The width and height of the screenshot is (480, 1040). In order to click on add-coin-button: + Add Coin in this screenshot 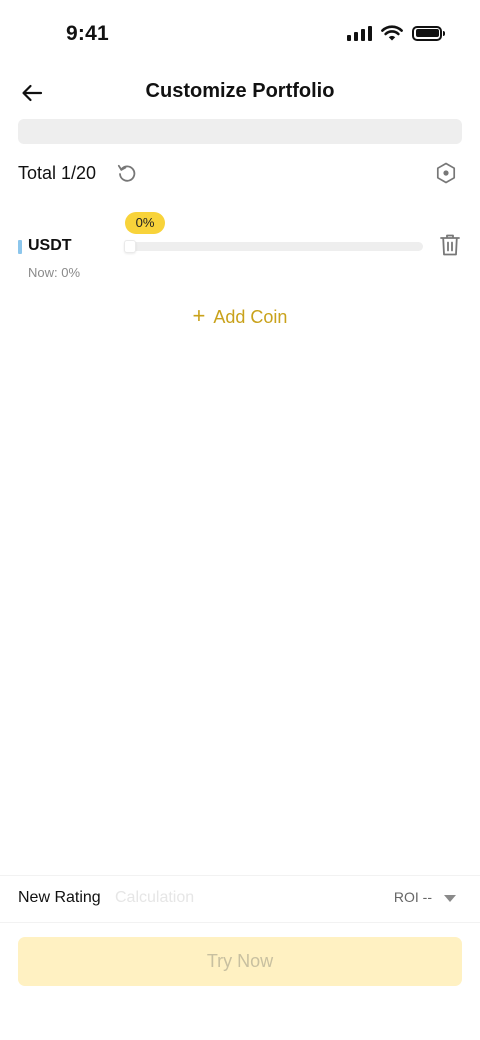, I will do `click(240, 317)`.